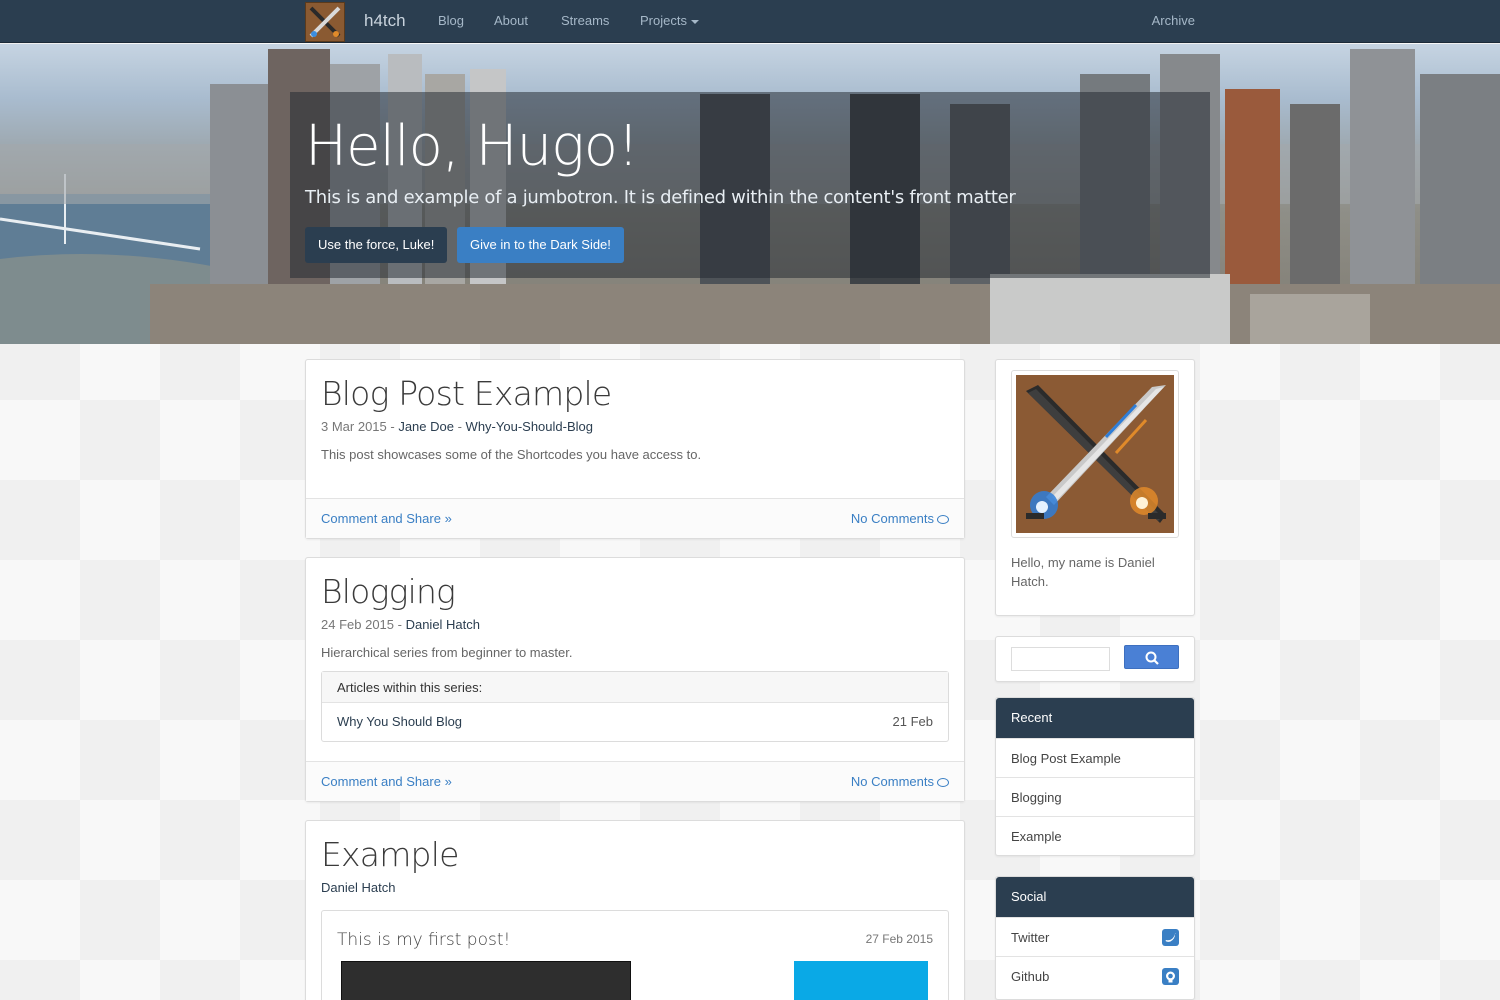  What do you see at coordinates (388, 591) in the screenshot?
I see `post-title: Blogging` at bounding box center [388, 591].